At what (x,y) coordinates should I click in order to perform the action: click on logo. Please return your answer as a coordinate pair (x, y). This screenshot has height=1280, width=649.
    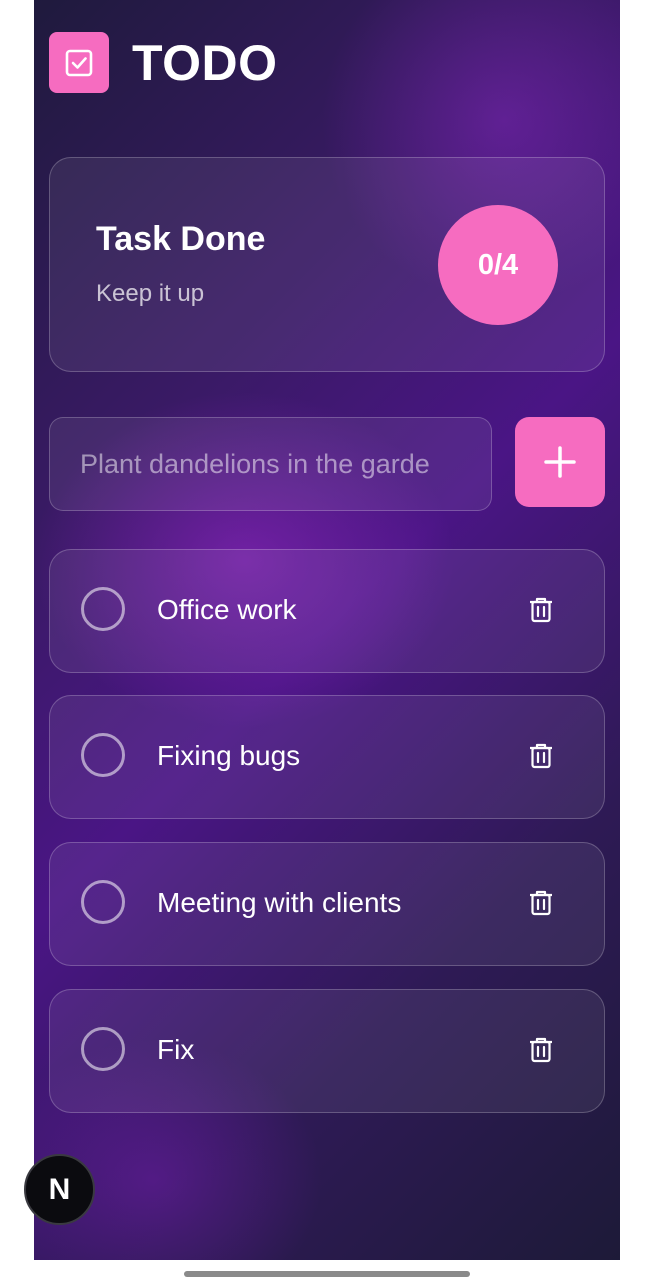
    Looking at the image, I should click on (79, 62).